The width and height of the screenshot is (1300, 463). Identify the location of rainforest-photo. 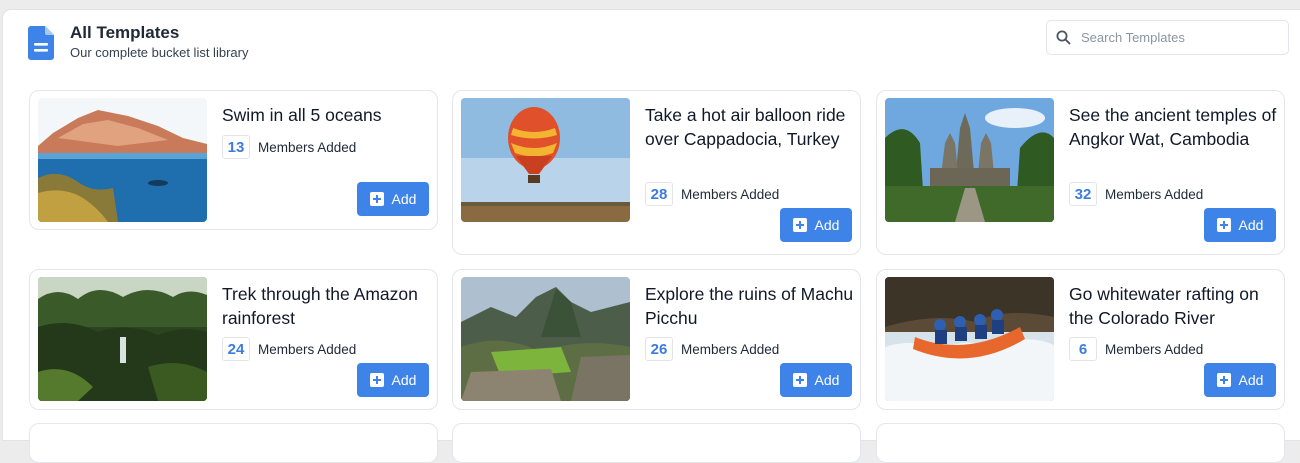
(122, 339).